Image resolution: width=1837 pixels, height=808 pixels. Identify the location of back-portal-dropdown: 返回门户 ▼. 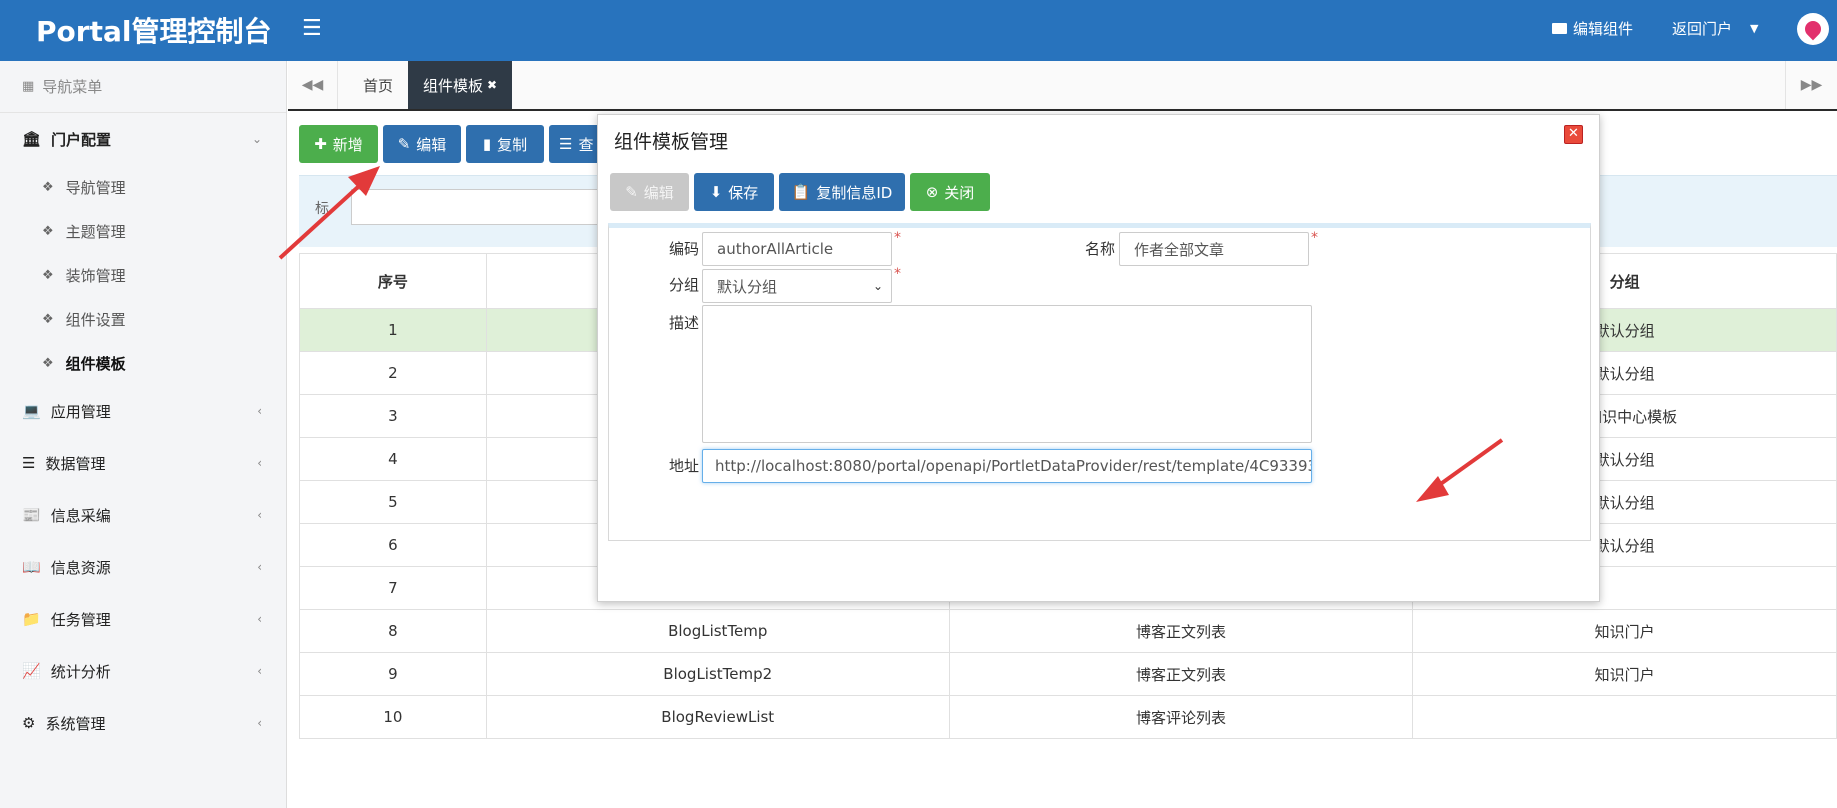
(1715, 28).